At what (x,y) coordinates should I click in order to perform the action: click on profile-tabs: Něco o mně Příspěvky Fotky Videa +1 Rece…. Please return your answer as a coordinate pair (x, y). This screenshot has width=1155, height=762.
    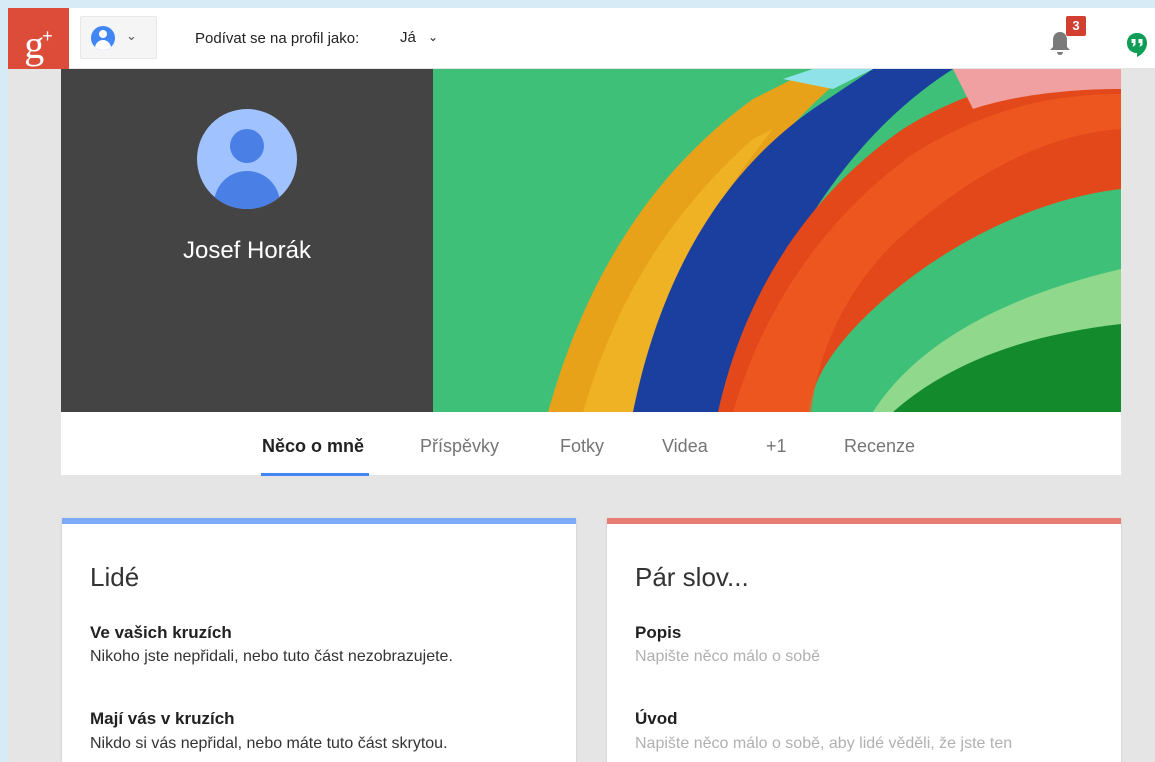
    Looking at the image, I should click on (591, 444).